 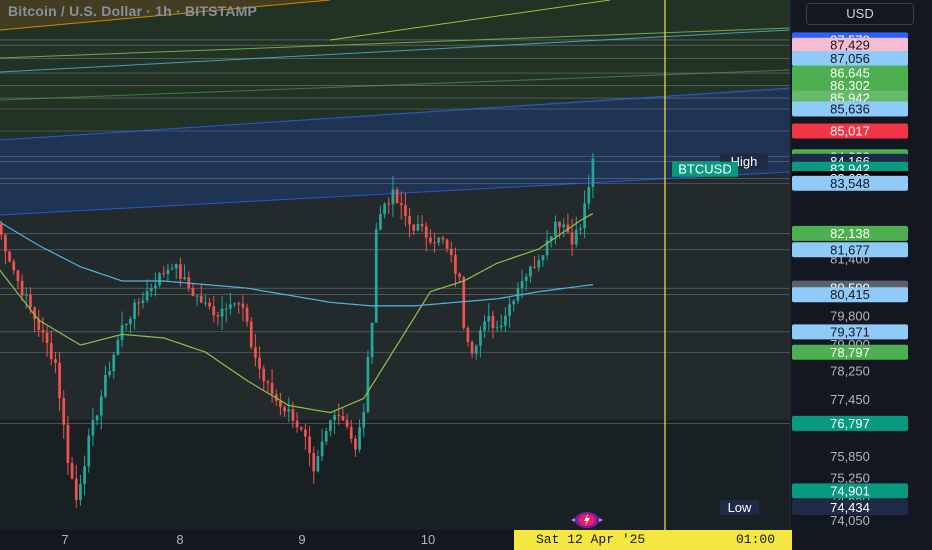 What do you see at coordinates (301, 539) in the screenshot?
I see `time-tick-label-2: 9` at bounding box center [301, 539].